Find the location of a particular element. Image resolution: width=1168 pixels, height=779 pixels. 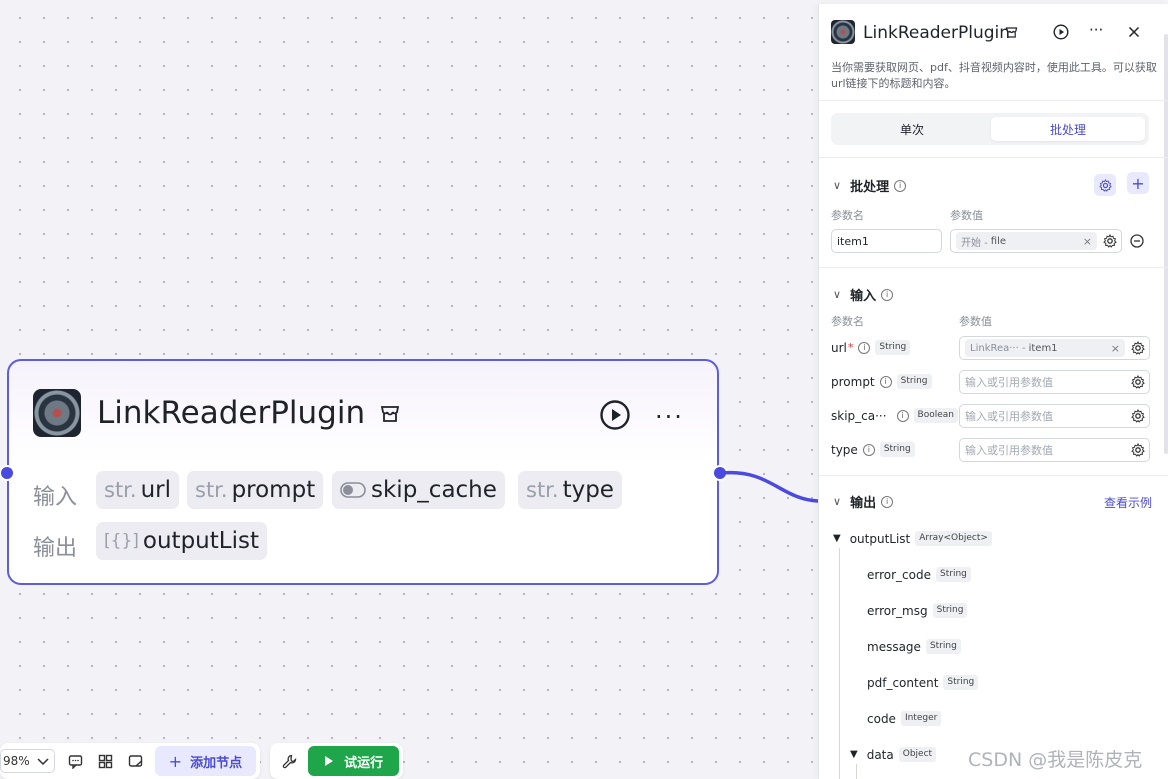

array-object-icon: [{}] is located at coordinates (121, 541).